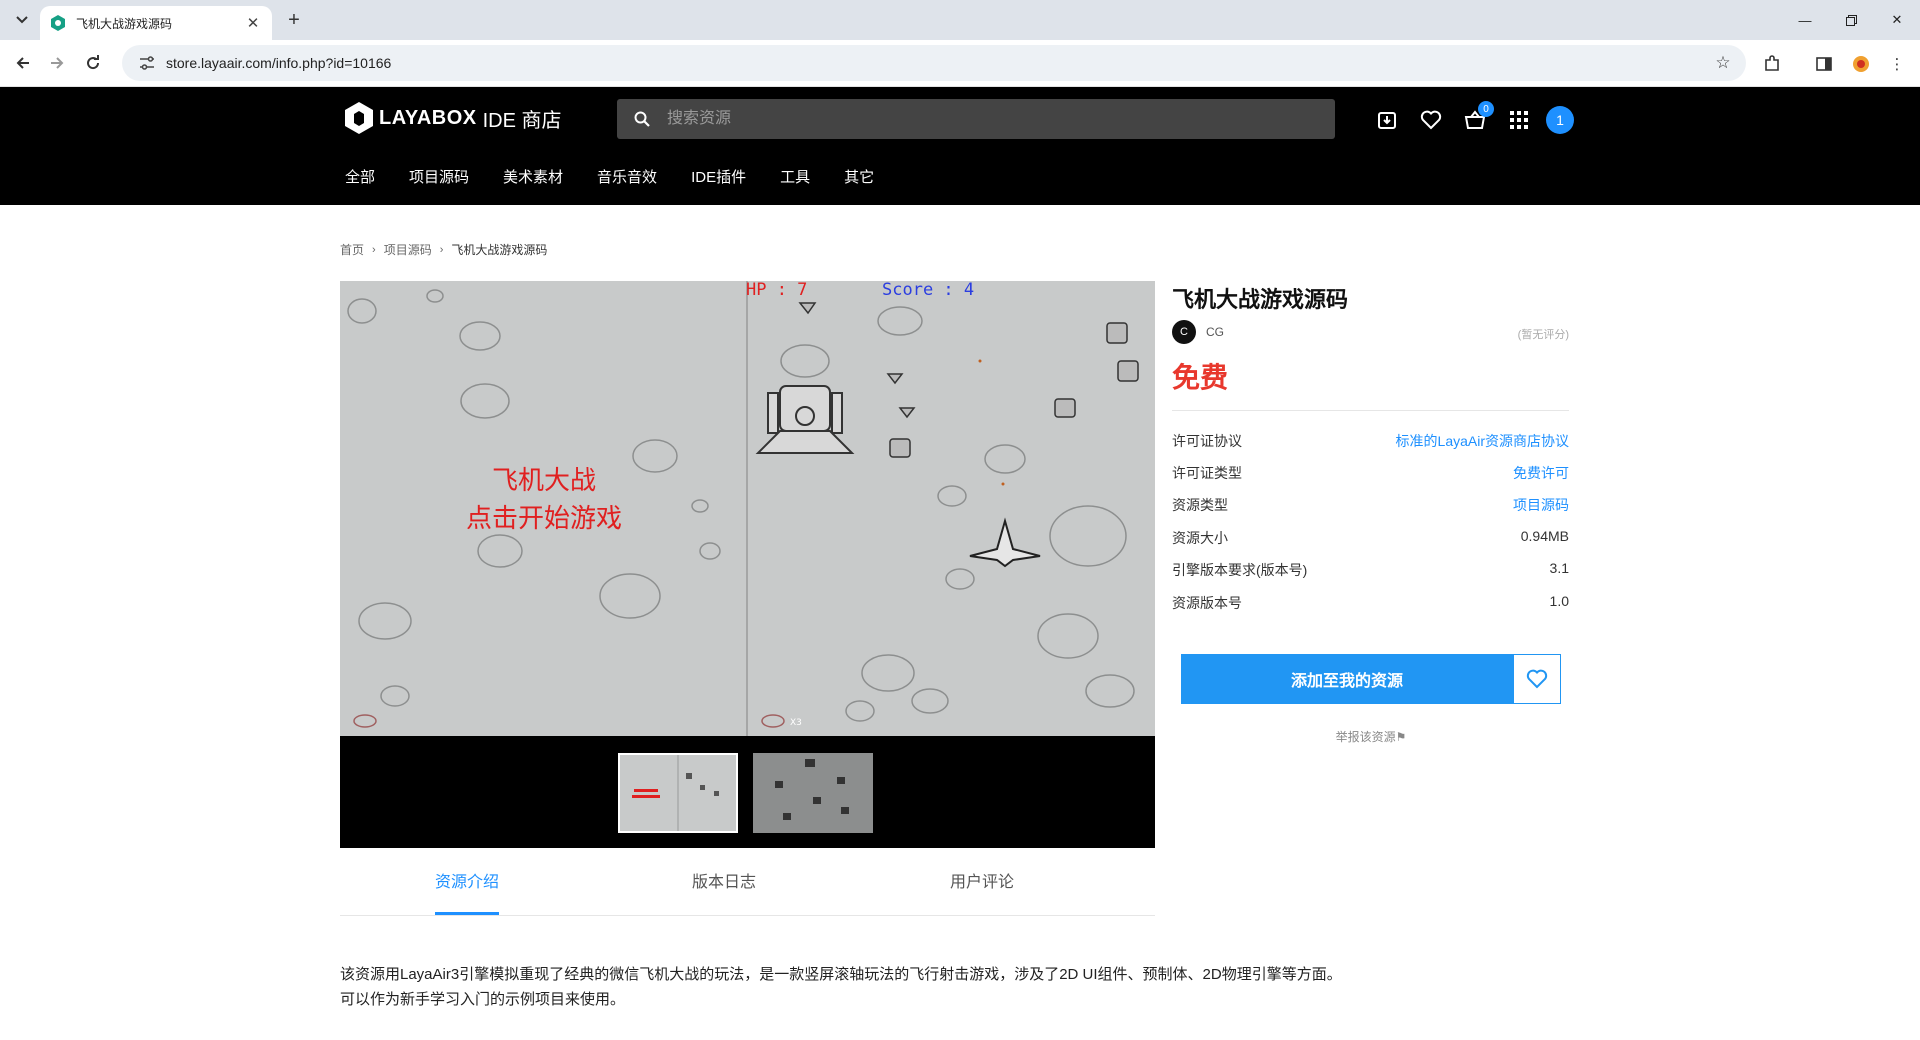  What do you see at coordinates (982, 880) in the screenshot?
I see `tab-user-reviews: 用户评论` at bounding box center [982, 880].